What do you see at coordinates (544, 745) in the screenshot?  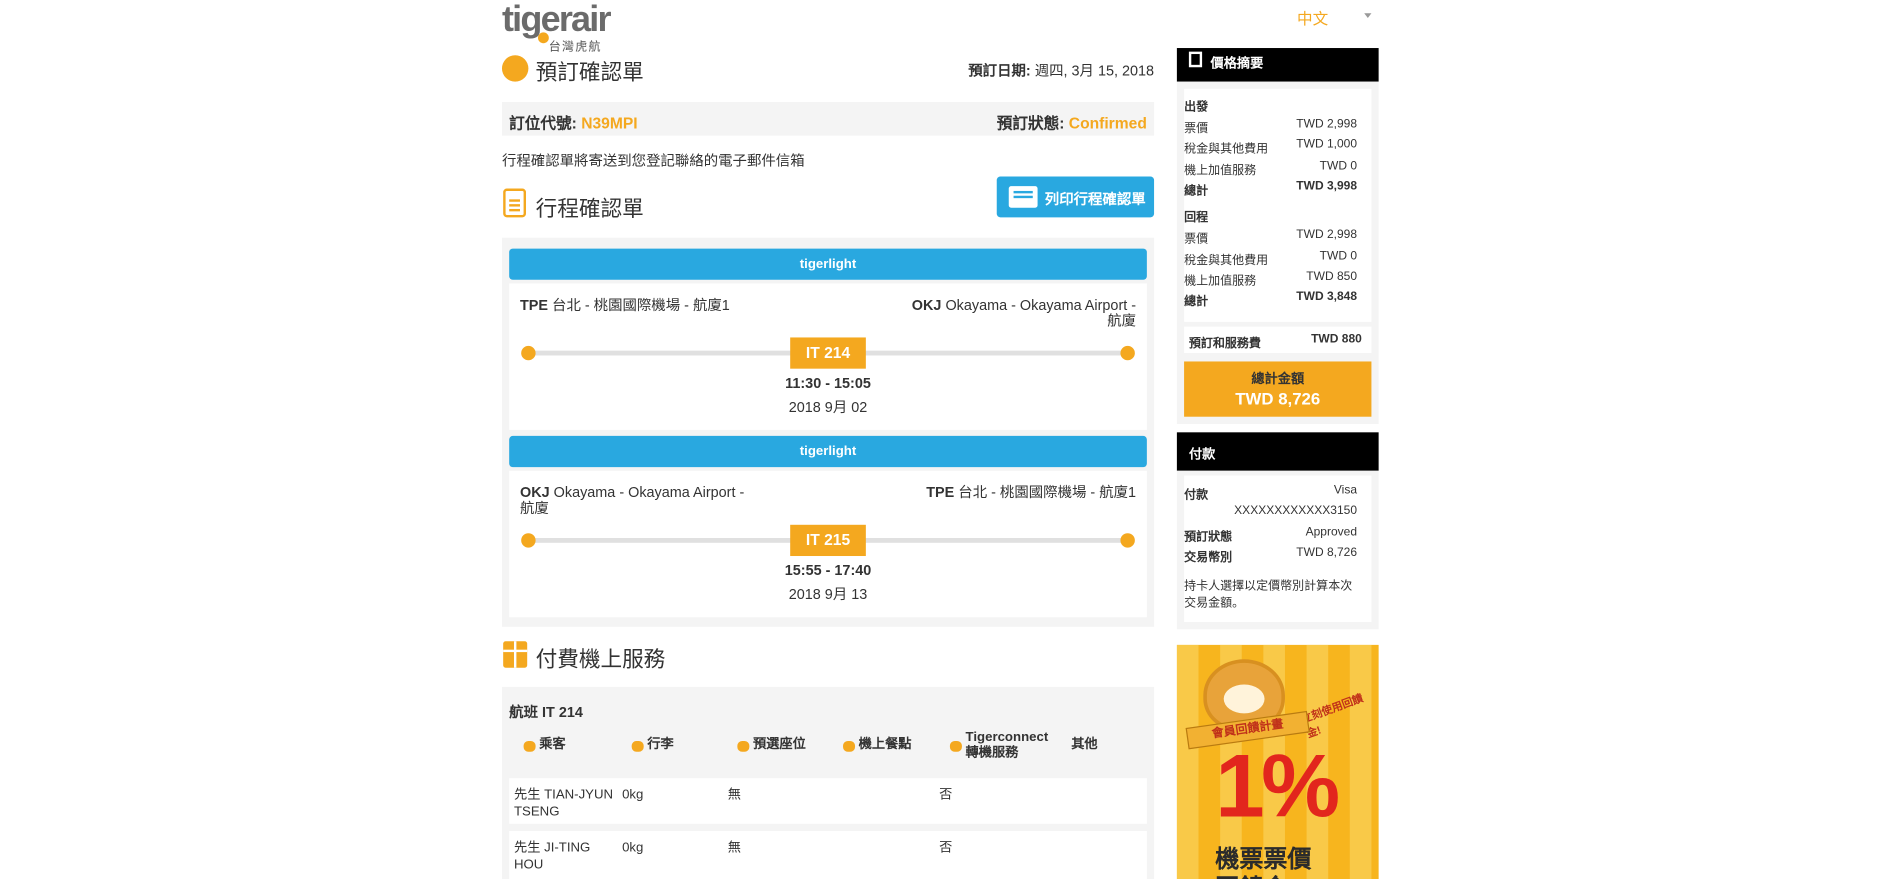 I see `column-passenger: 乘客` at bounding box center [544, 745].